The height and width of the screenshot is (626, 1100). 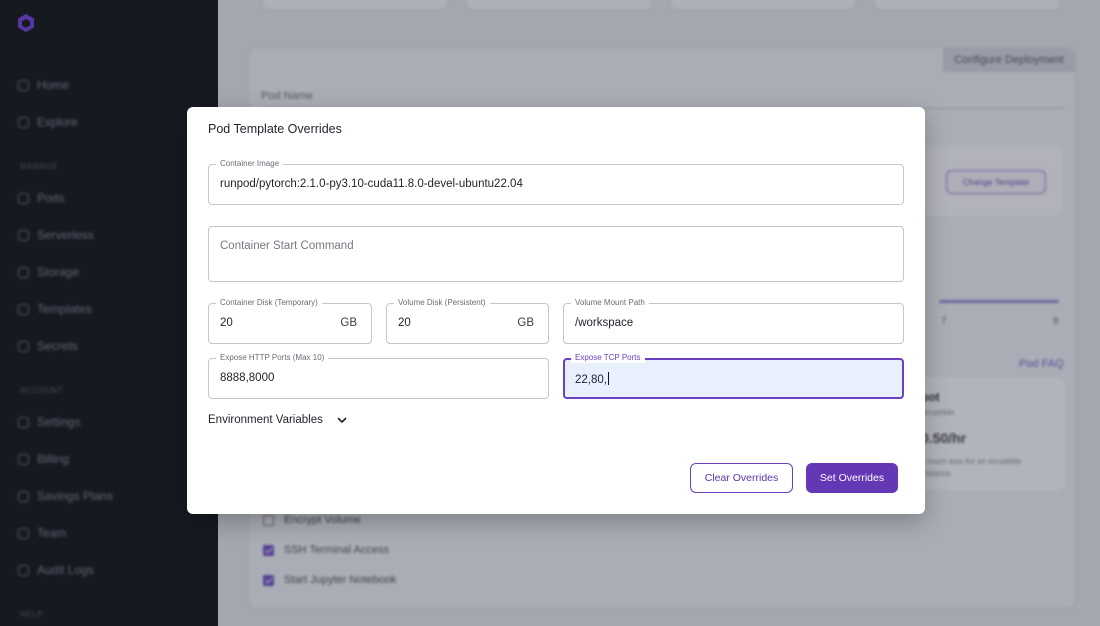 I want to click on text-caret, so click(x=608, y=378).